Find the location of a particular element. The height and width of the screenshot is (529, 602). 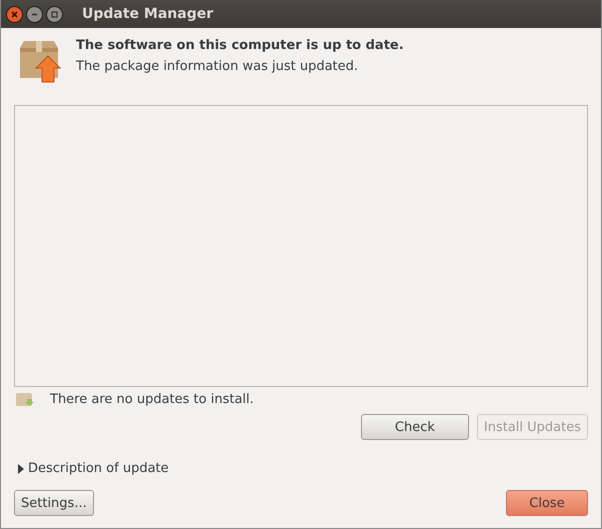

window-title: Update Manager is located at coordinates (148, 14).